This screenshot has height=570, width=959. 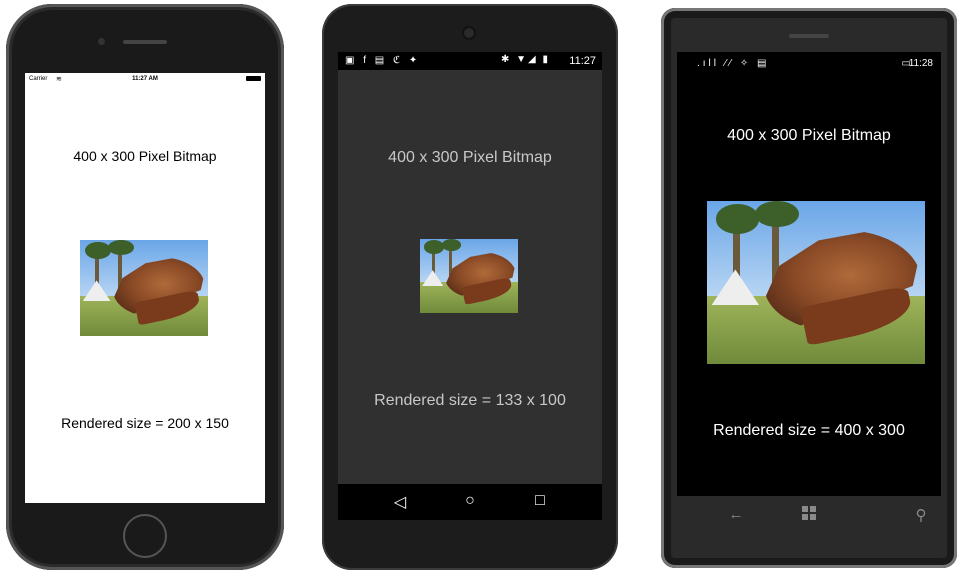 I want to click on signal-icons: ✱ ▼◢ ▮, so click(x=525, y=59).